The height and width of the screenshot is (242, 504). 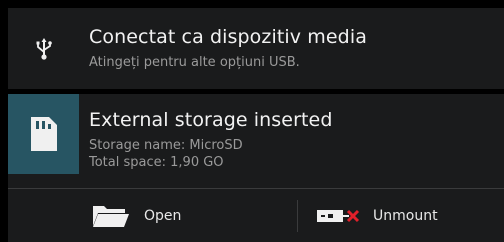 What do you see at coordinates (111, 216) in the screenshot?
I see `folder-icon` at bounding box center [111, 216].